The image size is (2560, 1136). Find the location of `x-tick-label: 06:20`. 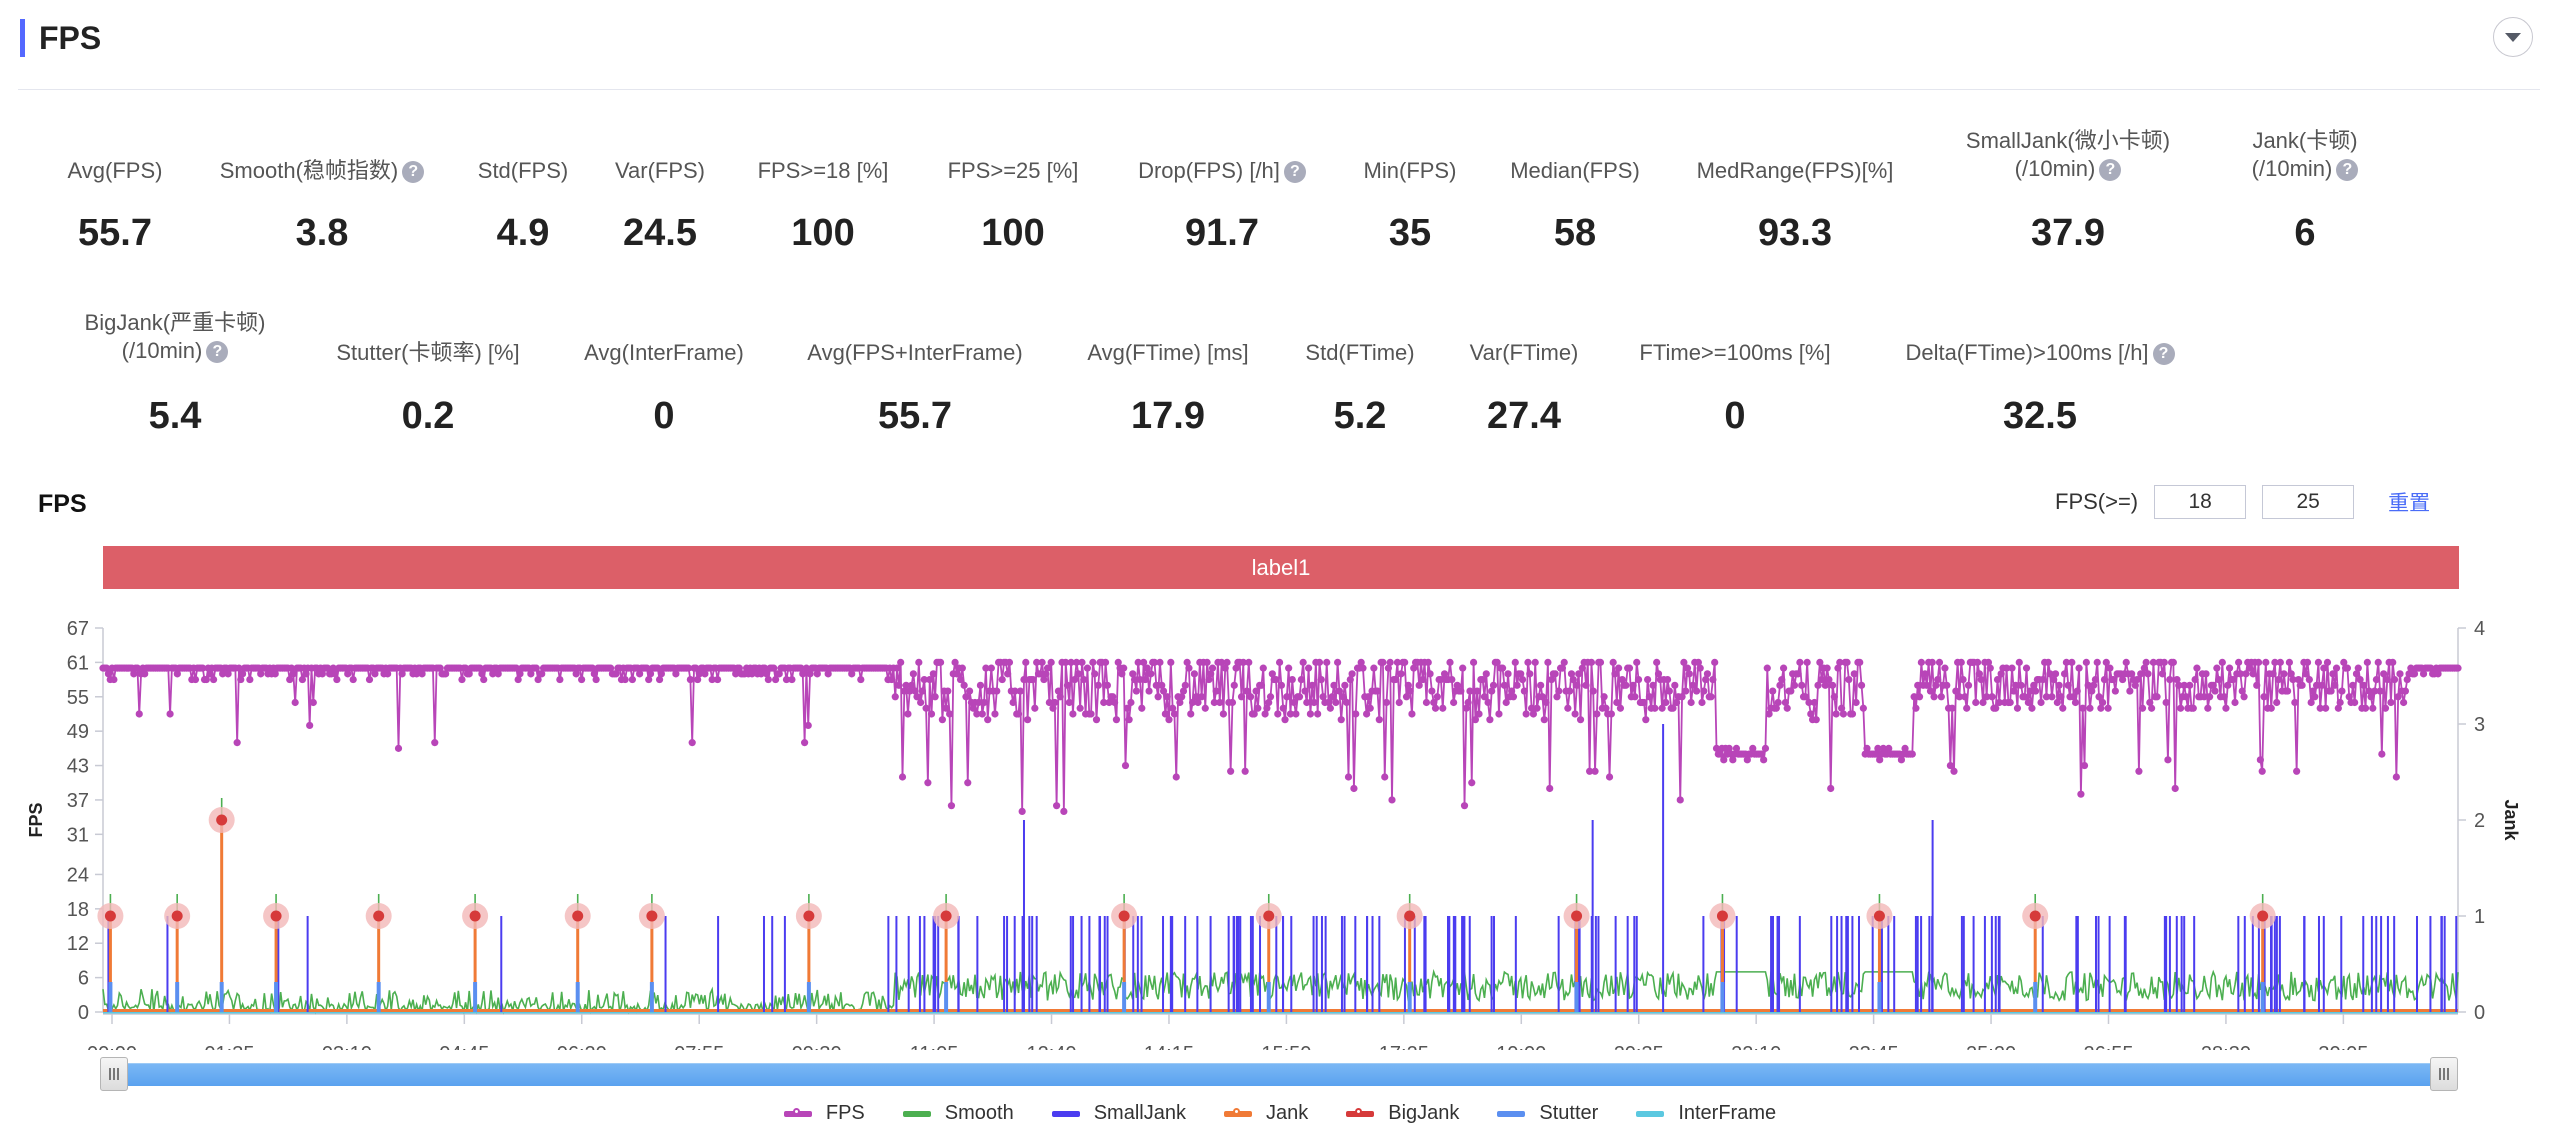

x-tick-label: 06:20 is located at coordinates (582, 1046).